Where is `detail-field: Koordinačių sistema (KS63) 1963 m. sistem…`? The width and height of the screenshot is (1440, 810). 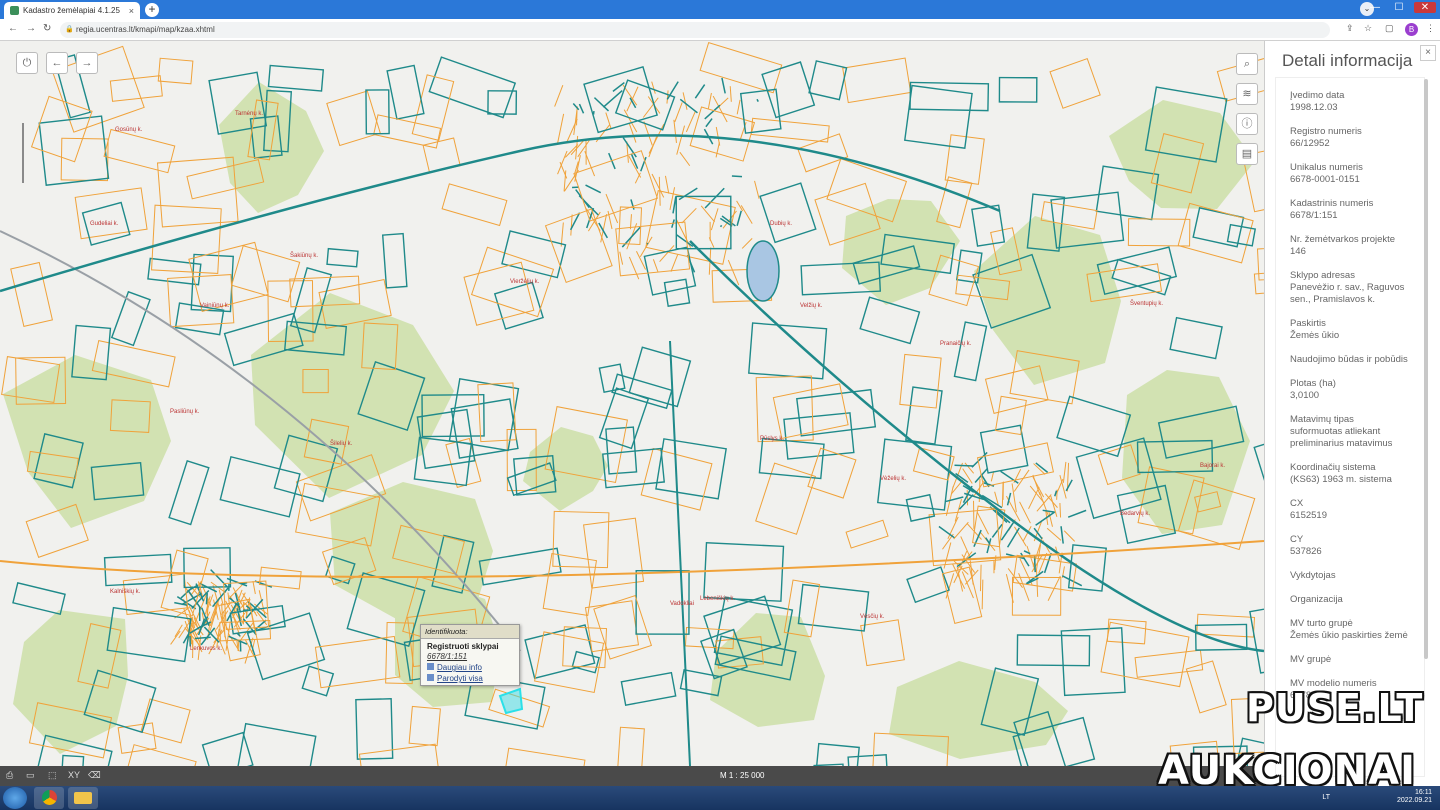 detail-field: Koordinačių sistema (KS63) 1963 m. sistem… is located at coordinates (1350, 474).